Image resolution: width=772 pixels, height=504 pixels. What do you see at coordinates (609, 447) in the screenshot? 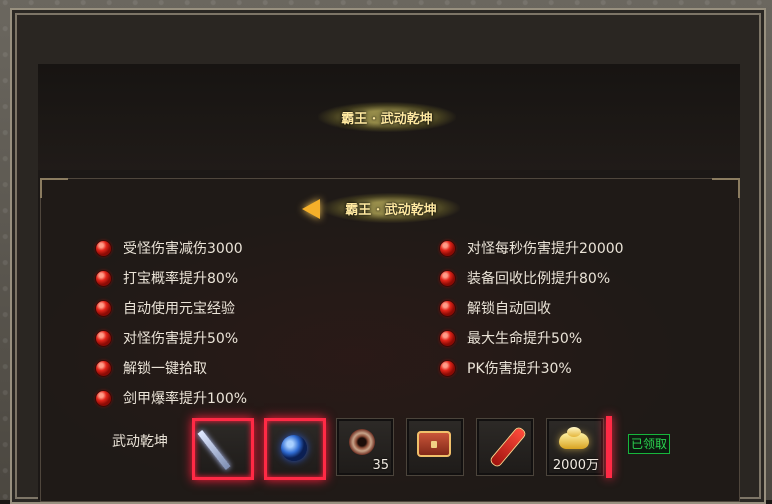
I see `selection-glow-edge` at bounding box center [609, 447].